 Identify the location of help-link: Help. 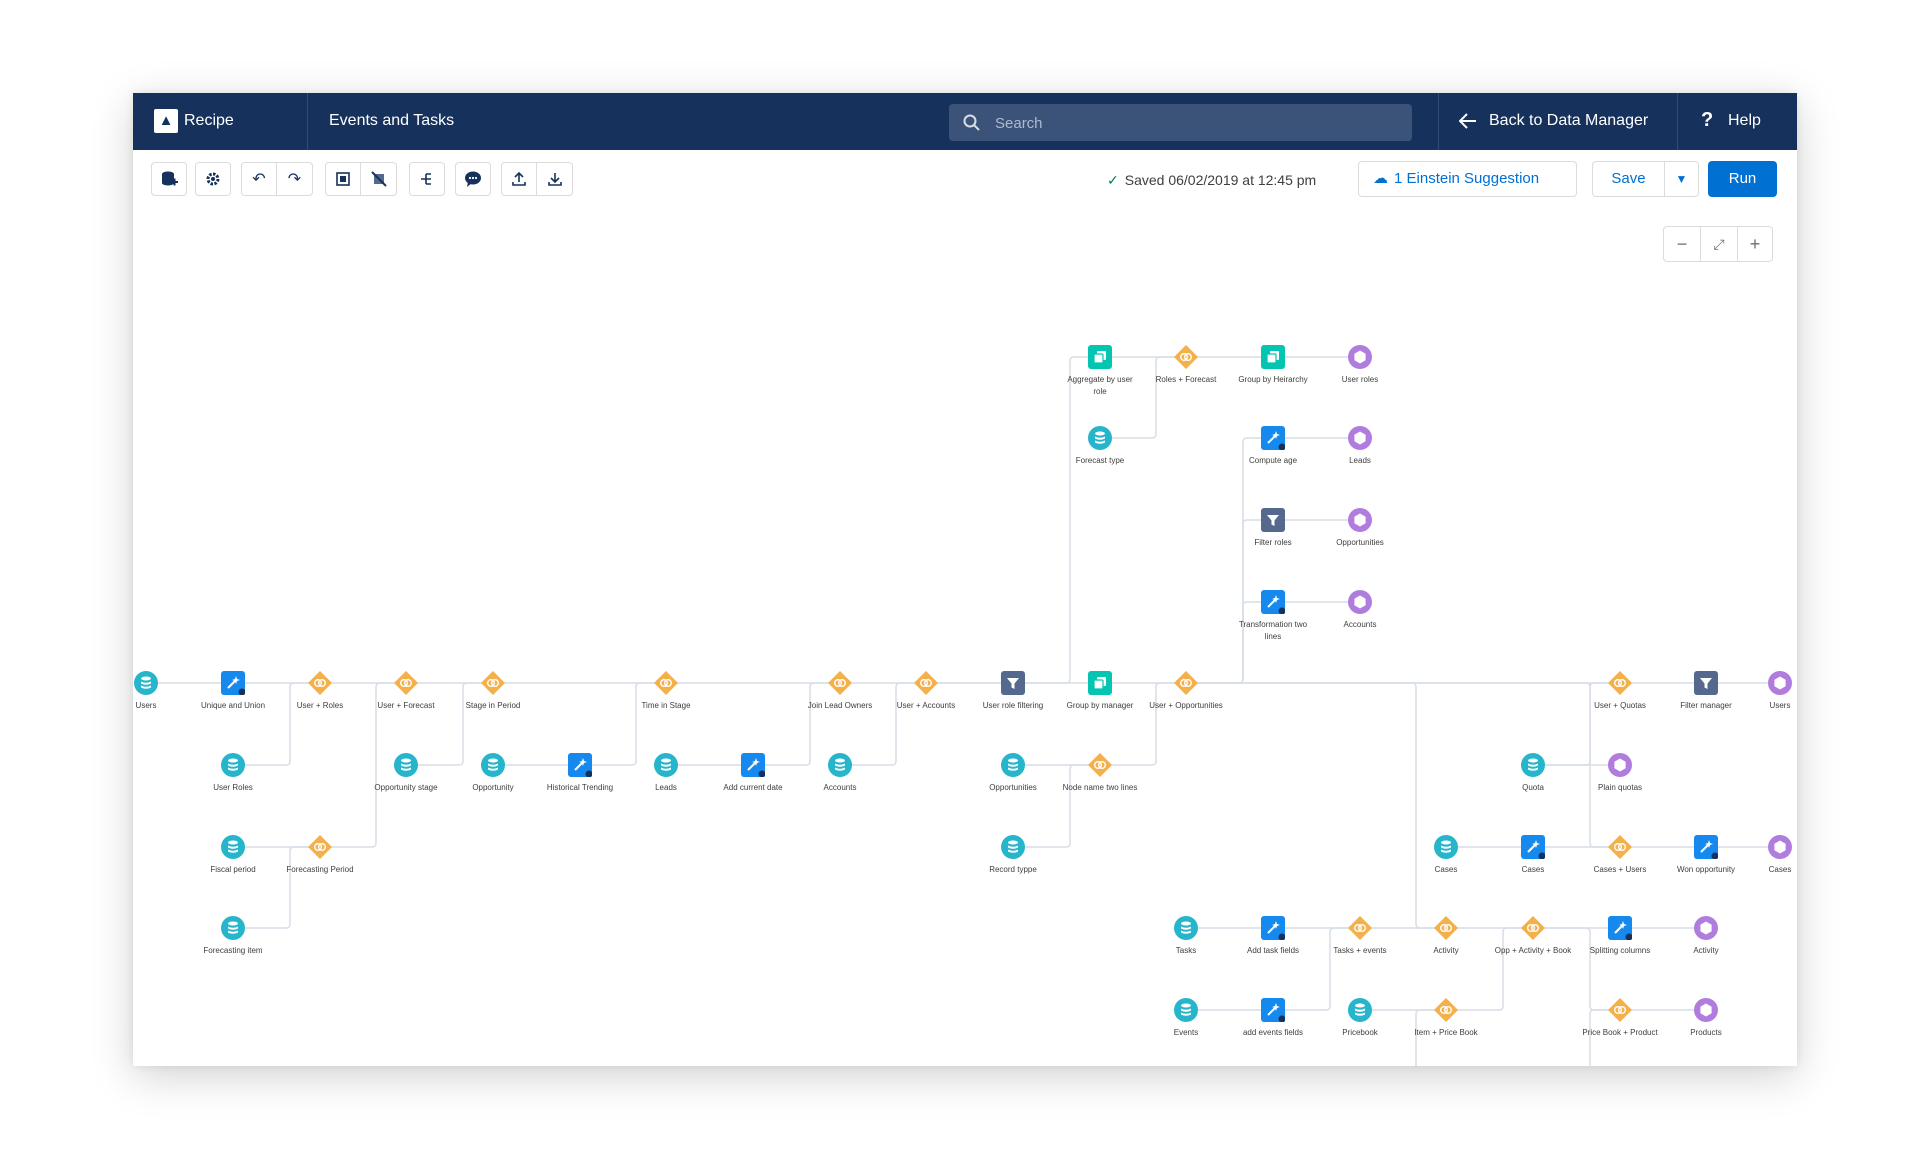
(1744, 121).